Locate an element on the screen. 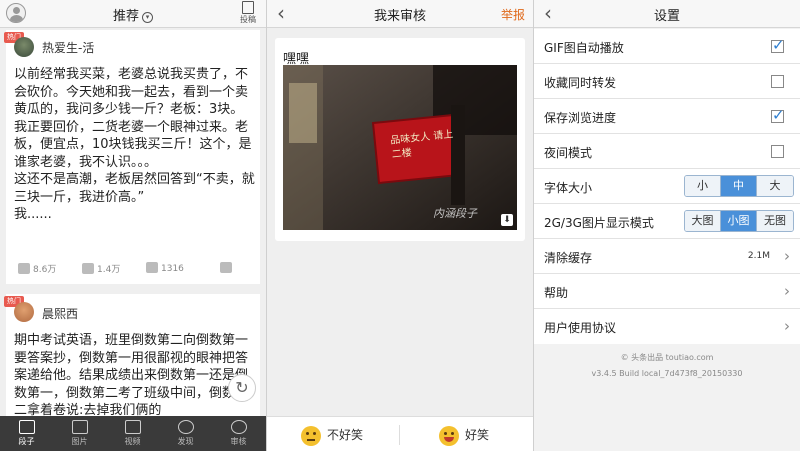  divider is located at coordinates (399, 435).